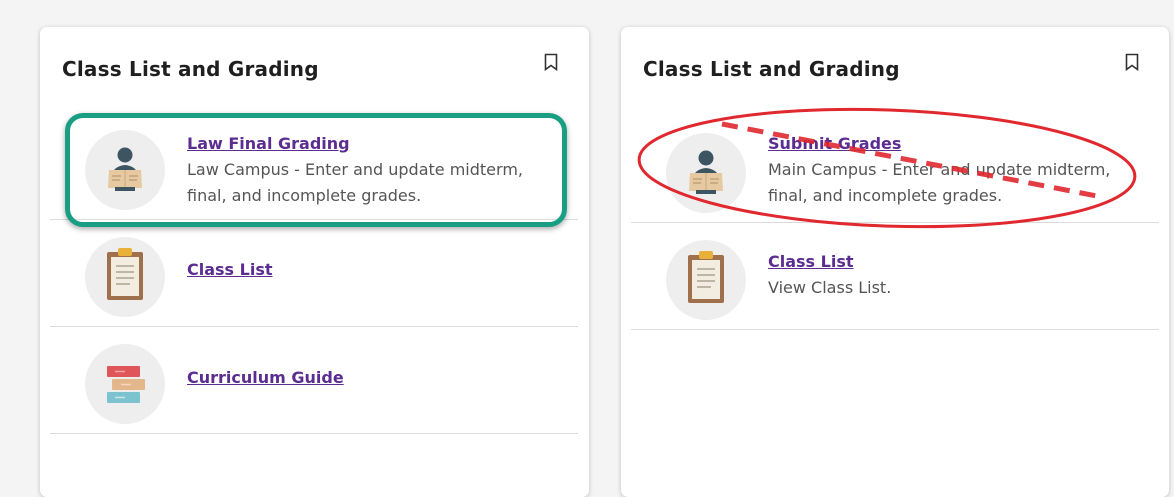  Describe the element at coordinates (895, 276) in the screenshot. I see `list-item: Class List View Class List.` at that location.